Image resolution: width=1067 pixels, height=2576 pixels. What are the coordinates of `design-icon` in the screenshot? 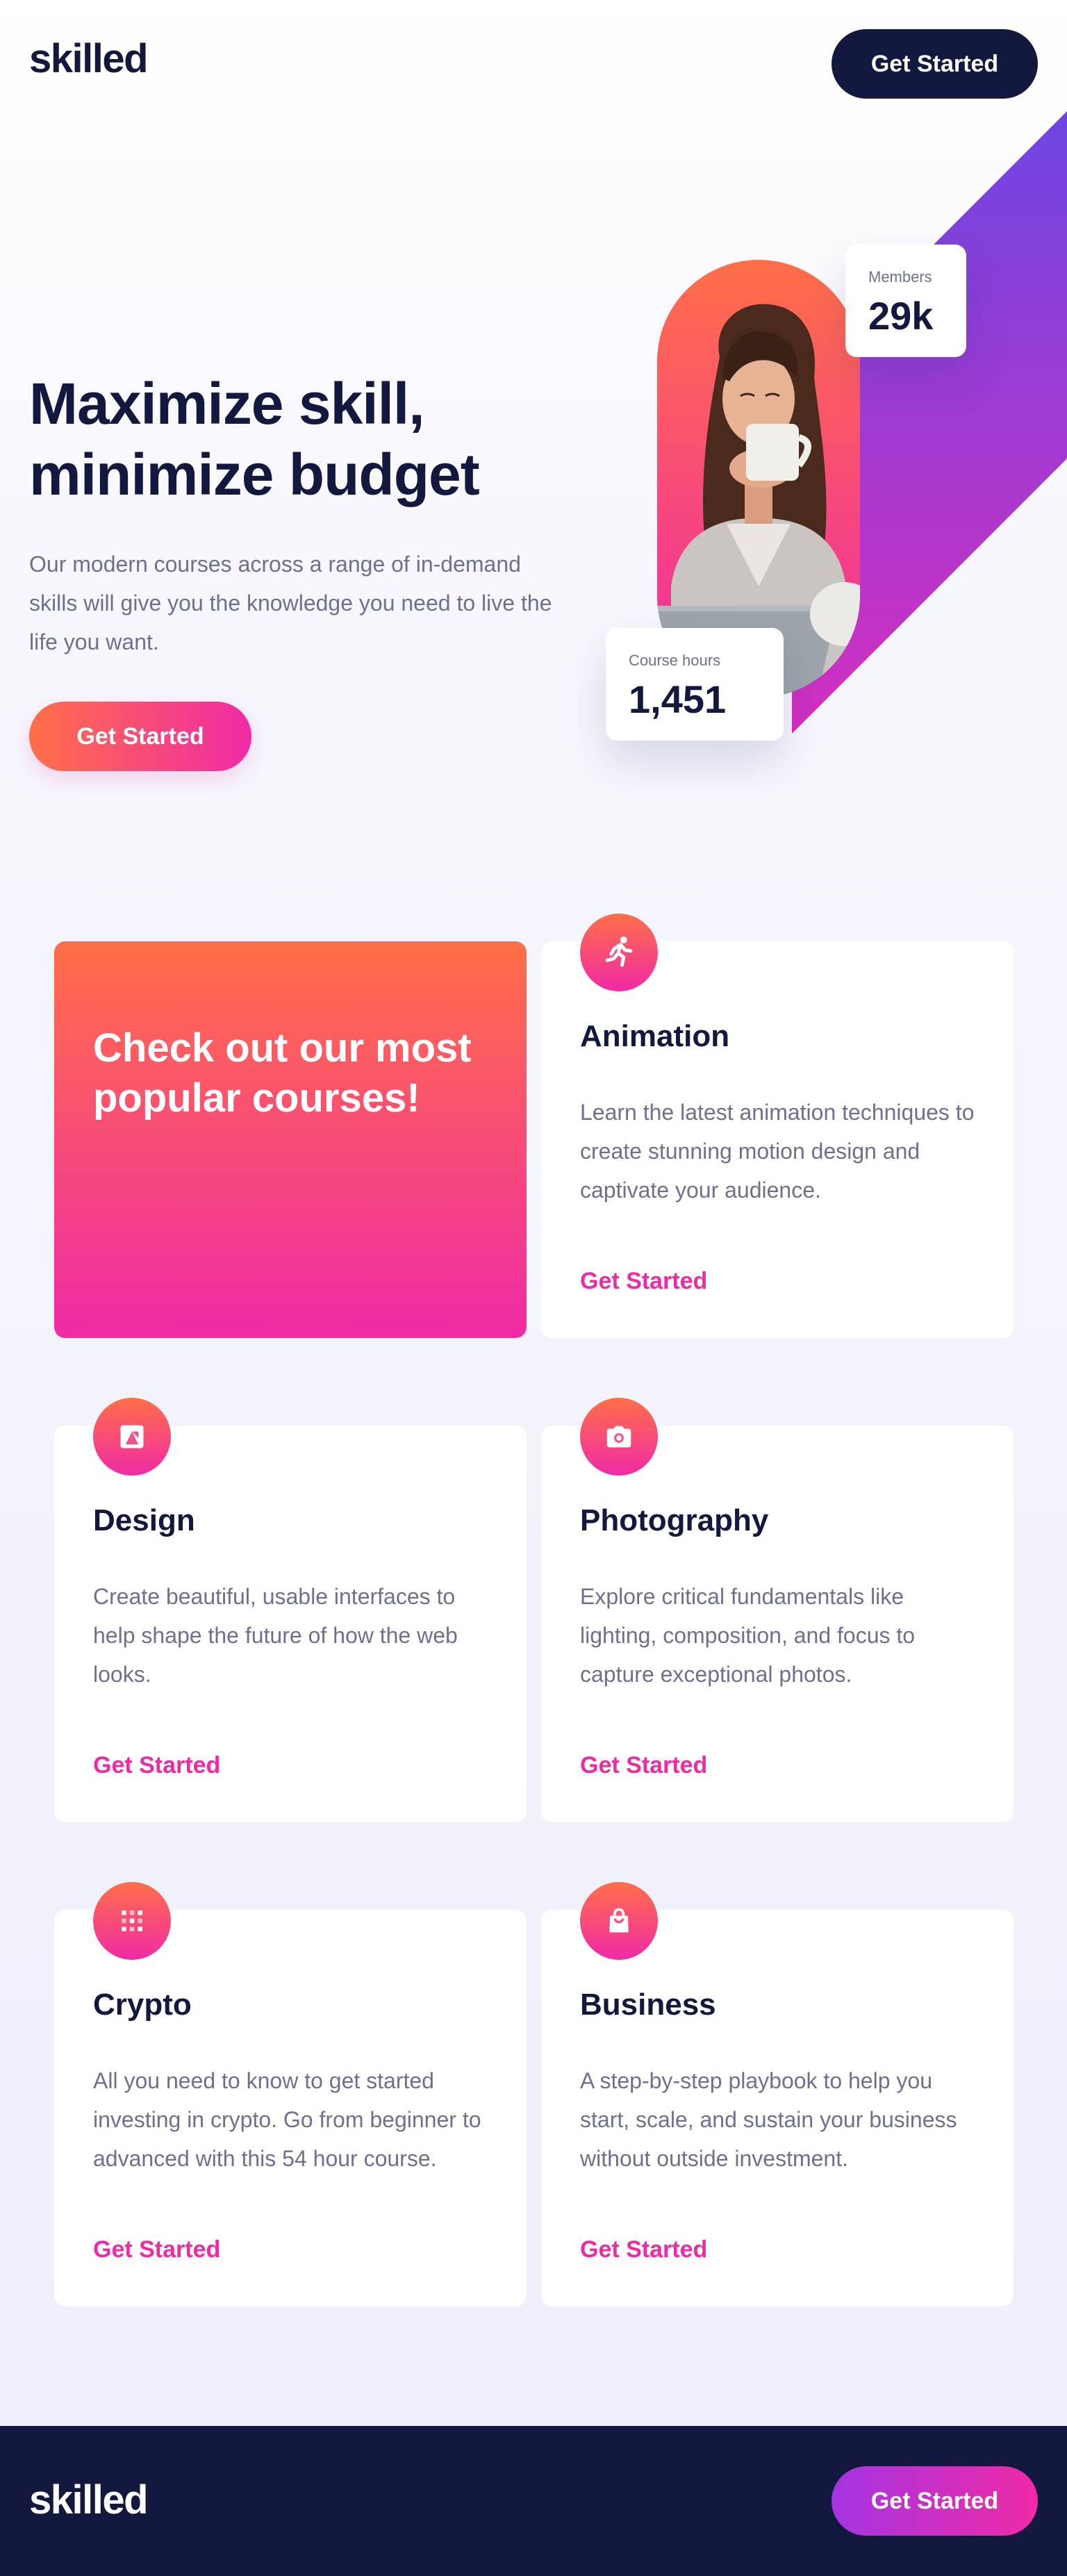 It's located at (132, 1437).